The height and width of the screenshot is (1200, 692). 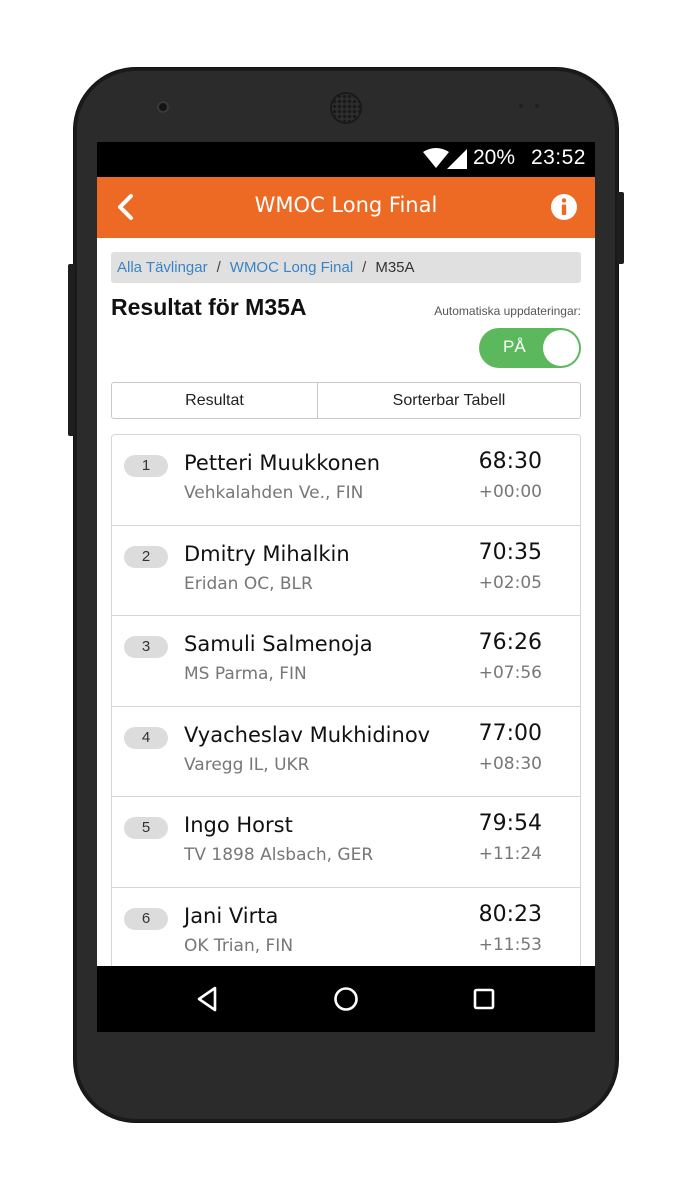 I want to click on tab-sorterbar-tabell: Sorterbar Tabell, so click(x=449, y=400).